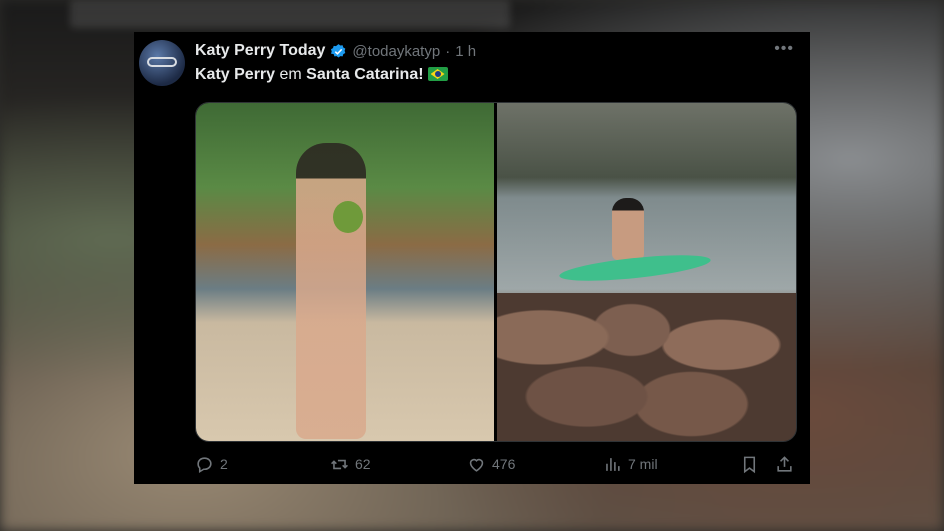 The width and height of the screenshot is (944, 531). Describe the element at coordinates (643, 464) in the screenshot. I see `views-count: 7 mil` at that location.